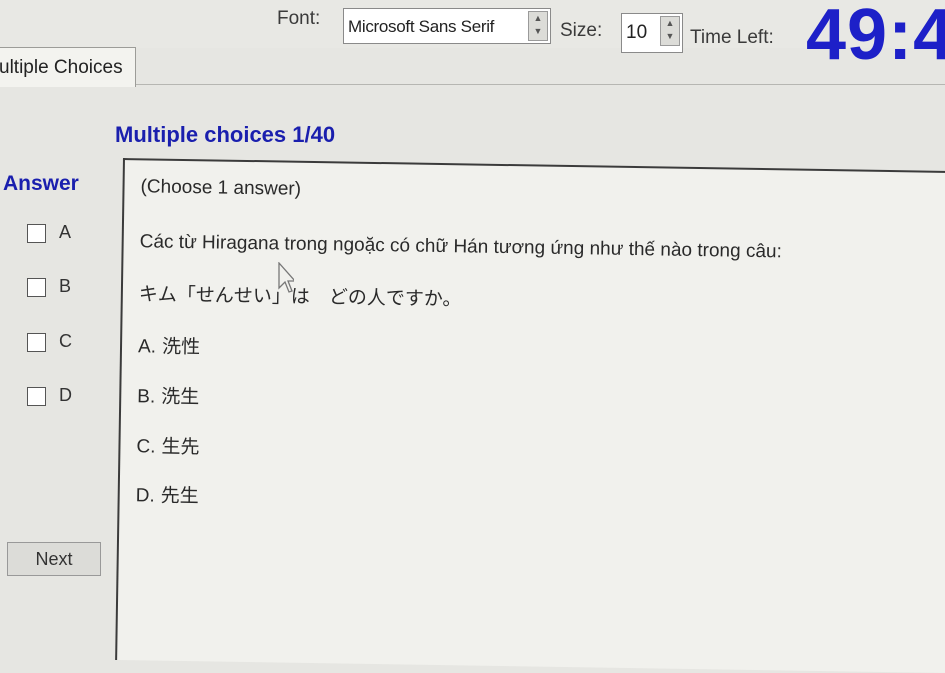  What do you see at coordinates (41, 183) in the screenshot?
I see `answer-heading: Answer` at bounding box center [41, 183].